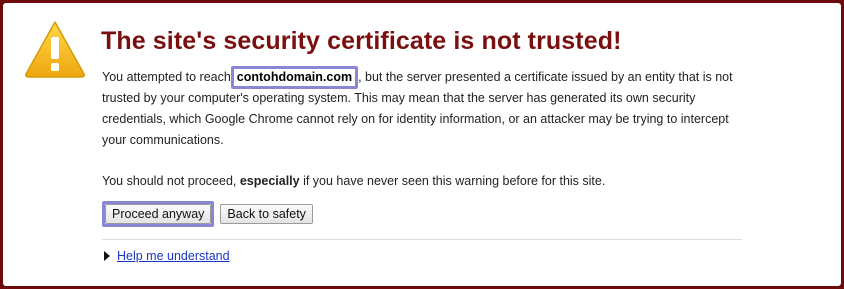 The image size is (844, 289). What do you see at coordinates (173, 256) in the screenshot?
I see `help-me-understand-link: Help me understand` at bounding box center [173, 256].